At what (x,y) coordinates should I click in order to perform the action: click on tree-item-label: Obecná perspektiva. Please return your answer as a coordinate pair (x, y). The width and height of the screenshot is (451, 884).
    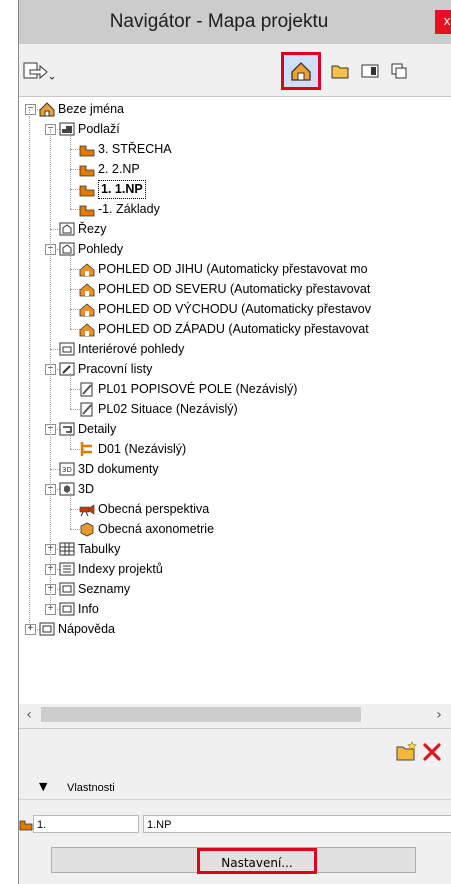
    Looking at the image, I should click on (154, 509).